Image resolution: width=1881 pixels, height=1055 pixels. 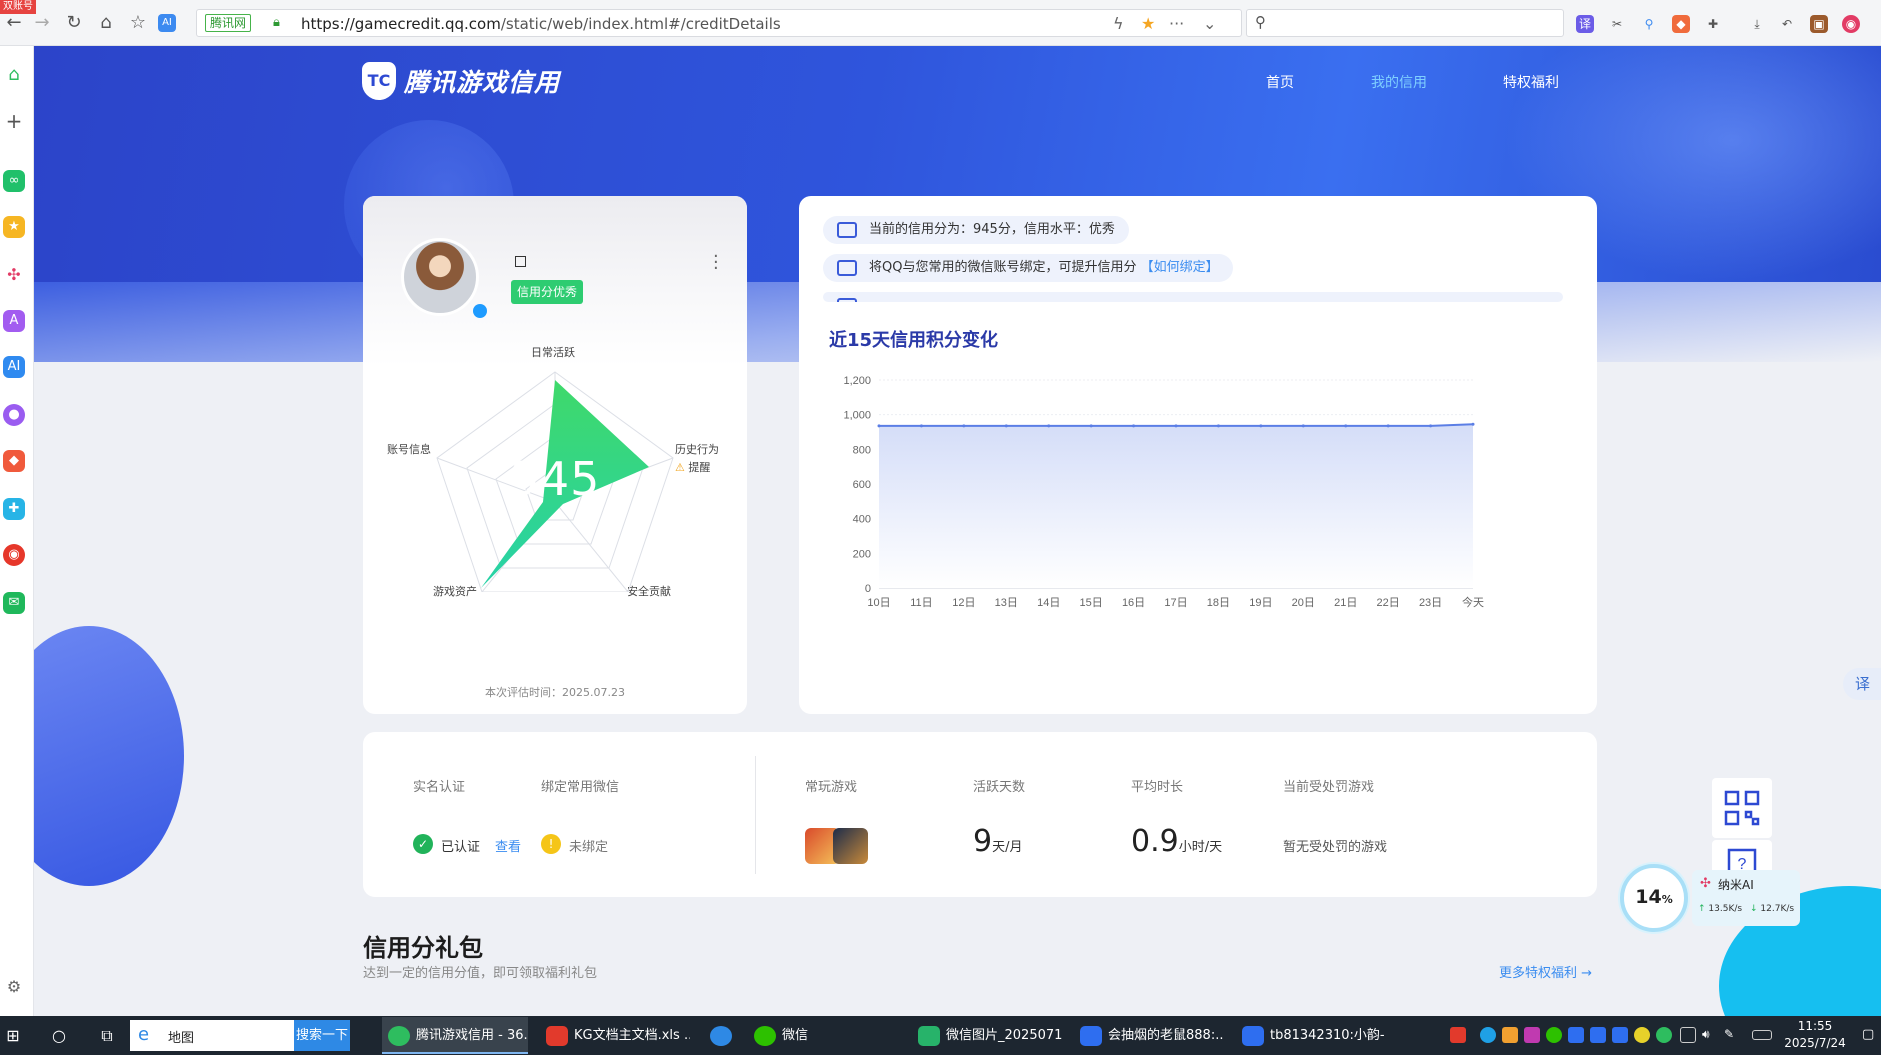 I want to click on notice-text: 当前的信用分为：945分，信用水平：优秀, so click(x=992, y=229).